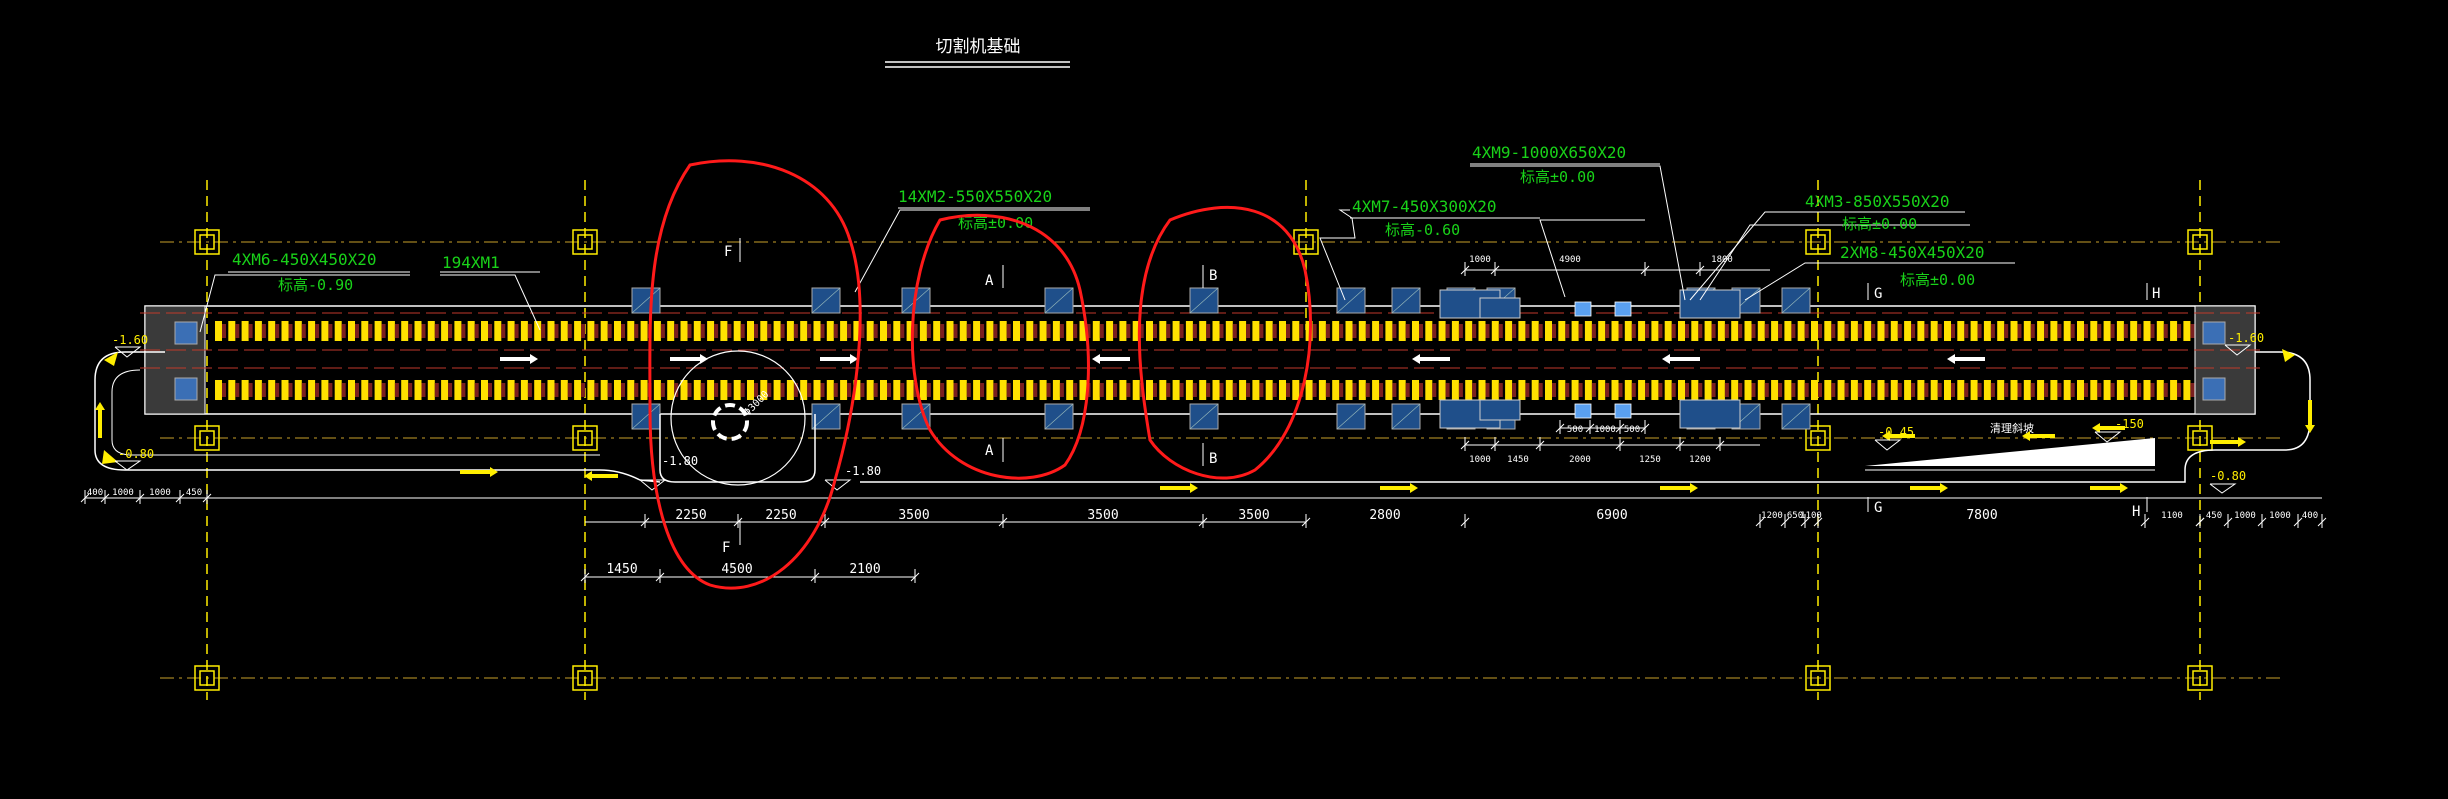 This screenshot has height=799, width=2448. I want to click on xm9-pad, so click(1583, 309).